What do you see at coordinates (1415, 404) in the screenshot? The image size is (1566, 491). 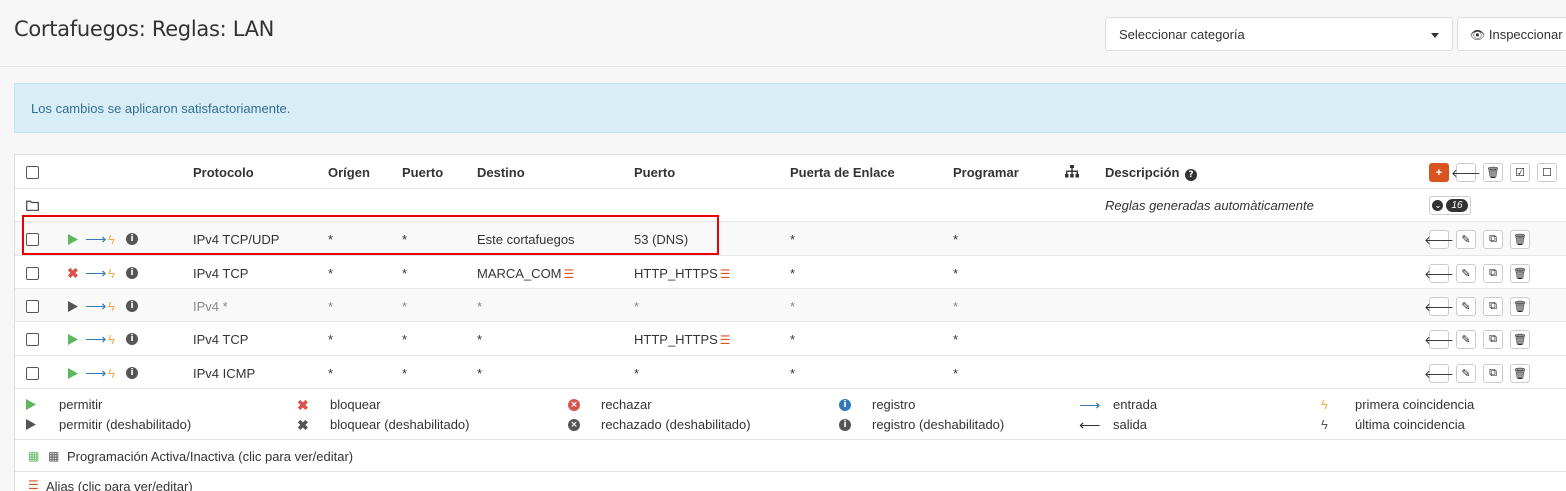 I see `legend-first-match: primera coincidencia` at bounding box center [1415, 404].